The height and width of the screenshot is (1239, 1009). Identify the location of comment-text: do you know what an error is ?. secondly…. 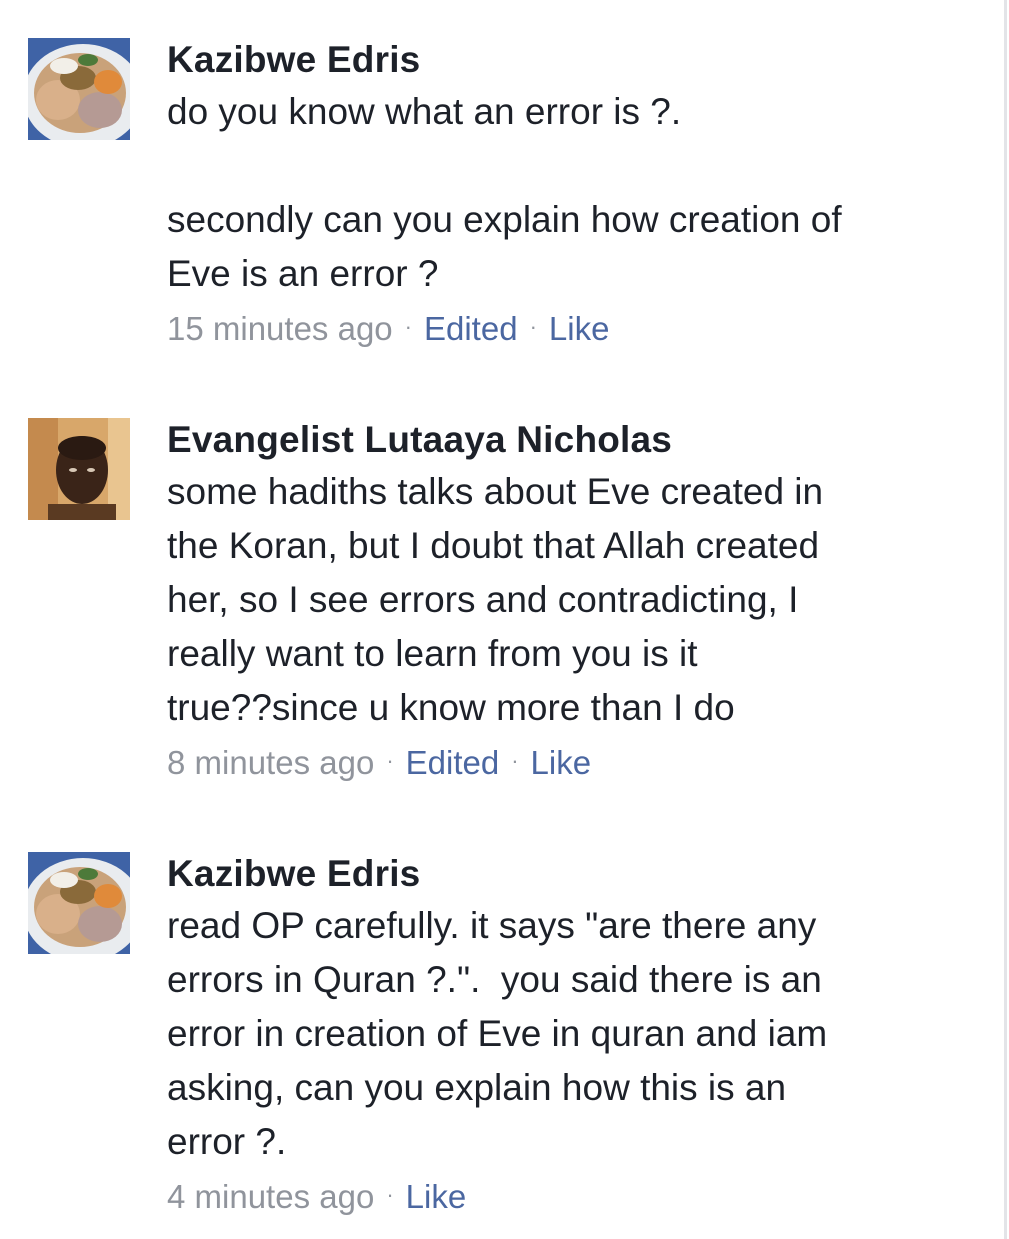
(504, 192).